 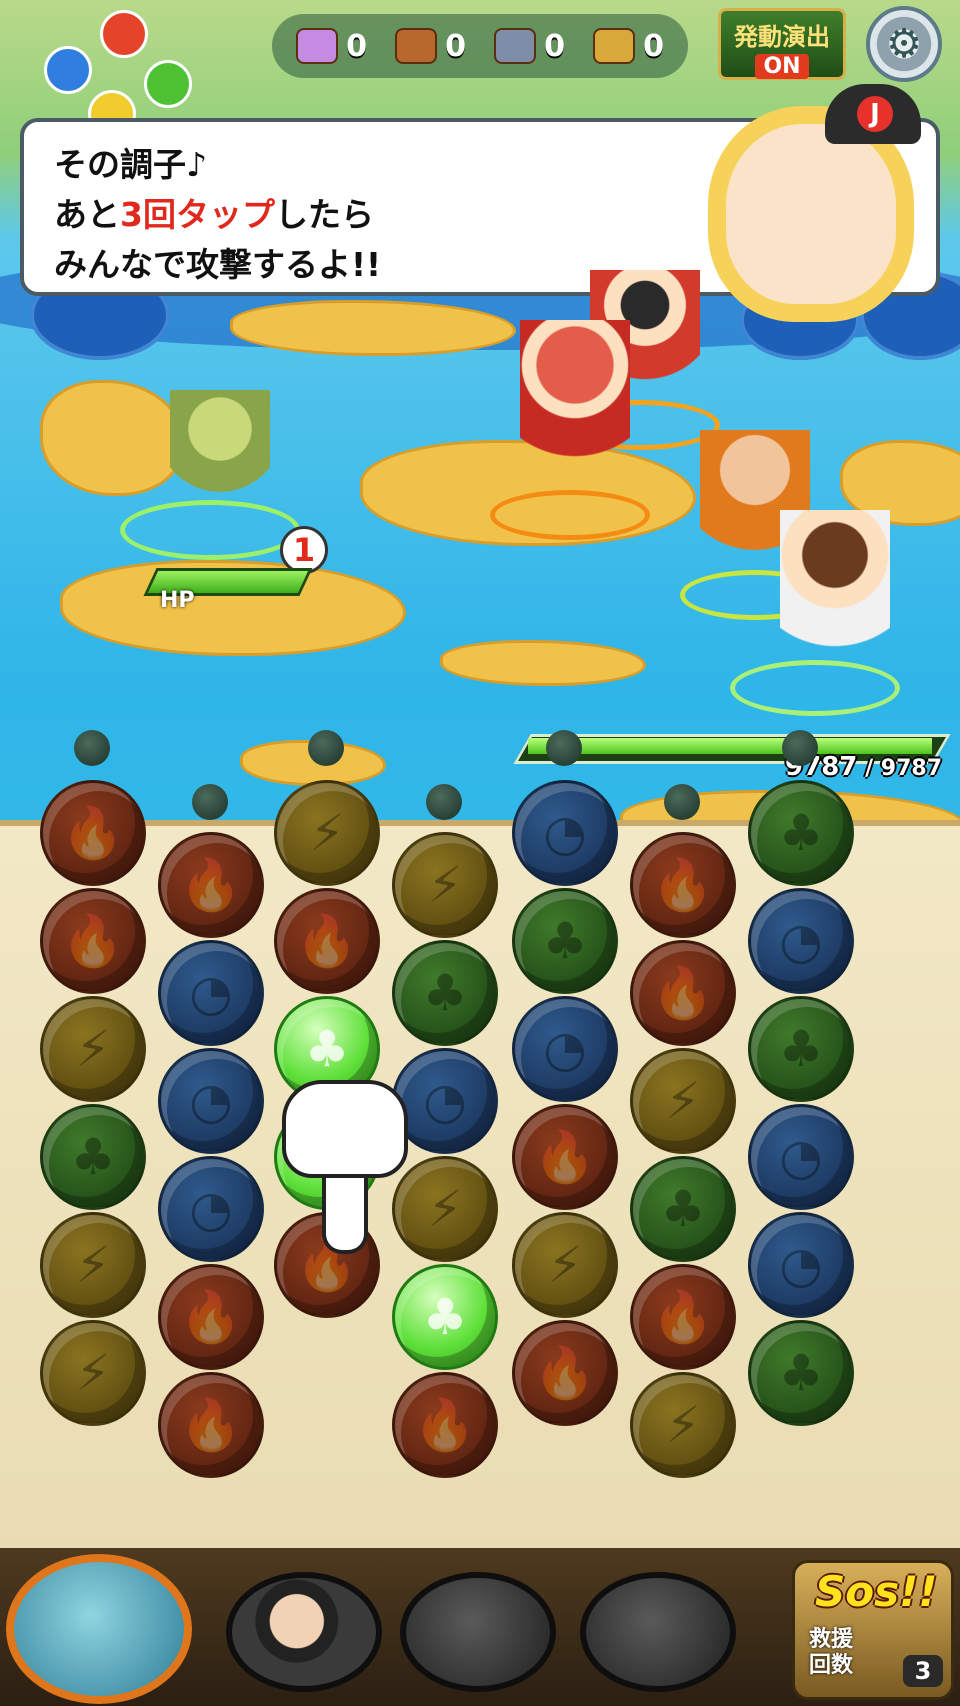 What do you see at coordinates (815, 194) in the screenshot?
I see `guide-character-portrait: J` at bounding box center [815, 194].